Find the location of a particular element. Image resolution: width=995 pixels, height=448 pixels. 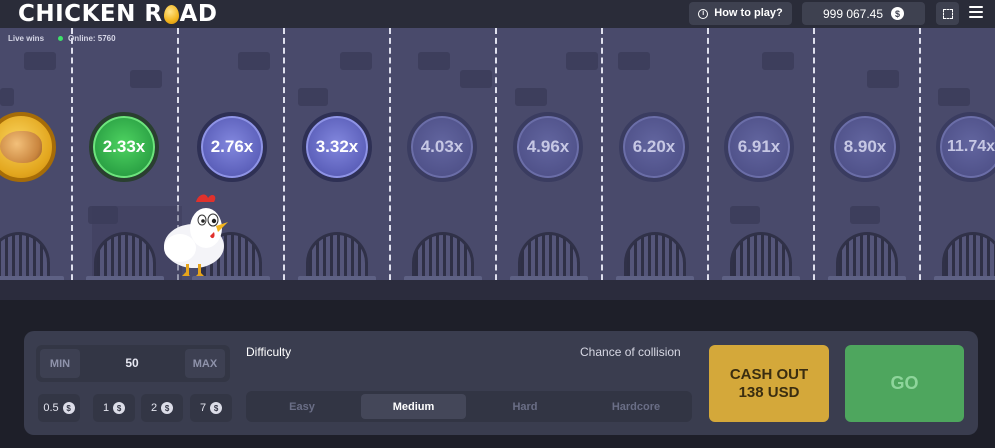

collision-chance-label: Chance of collision is located at coordinates (630, 352).